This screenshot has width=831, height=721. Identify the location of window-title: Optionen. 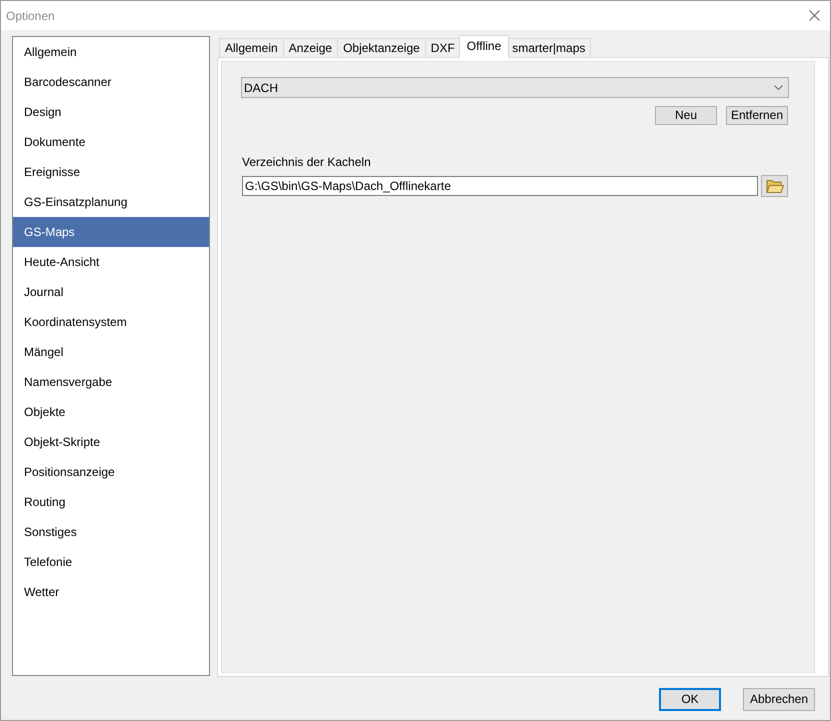
(30, 15).